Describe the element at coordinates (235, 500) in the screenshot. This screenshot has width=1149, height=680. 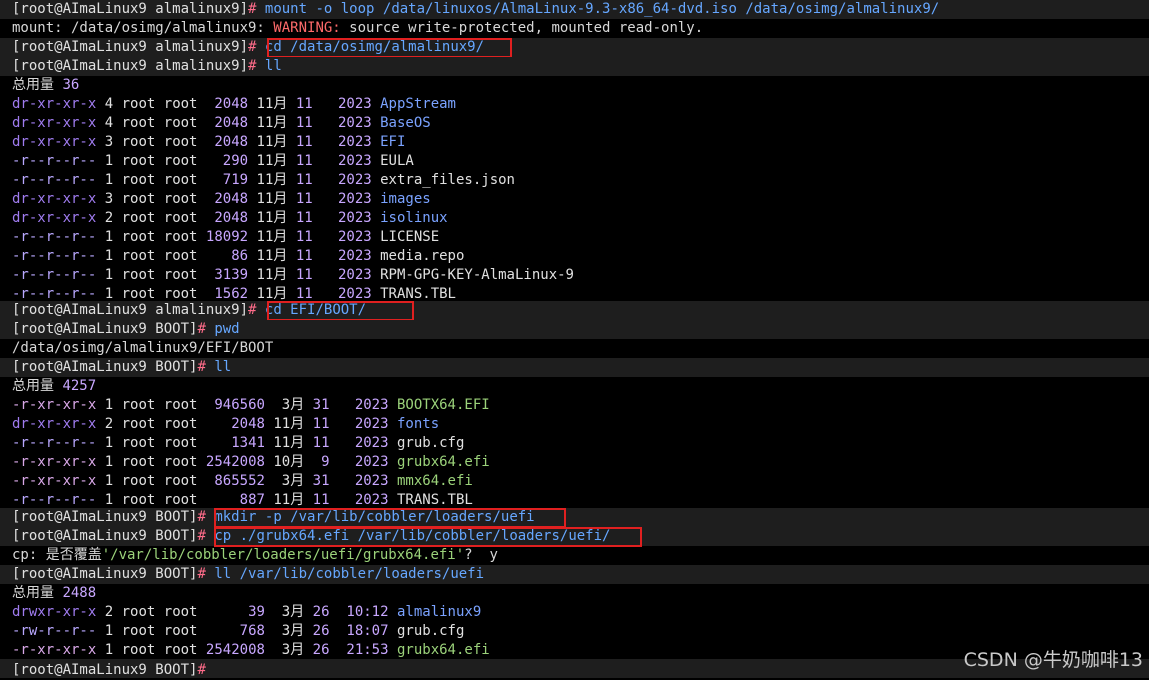
I see `file-size: 887` at that location.